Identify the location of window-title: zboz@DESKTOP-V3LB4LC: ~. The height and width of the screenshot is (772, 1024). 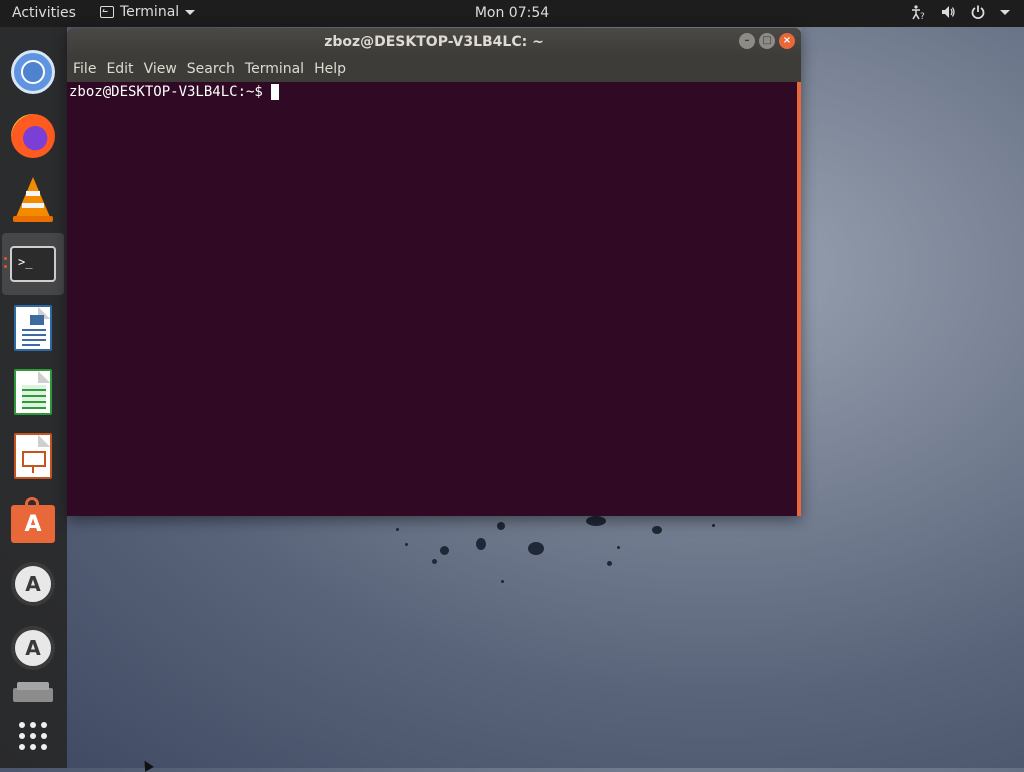
(434, 42).